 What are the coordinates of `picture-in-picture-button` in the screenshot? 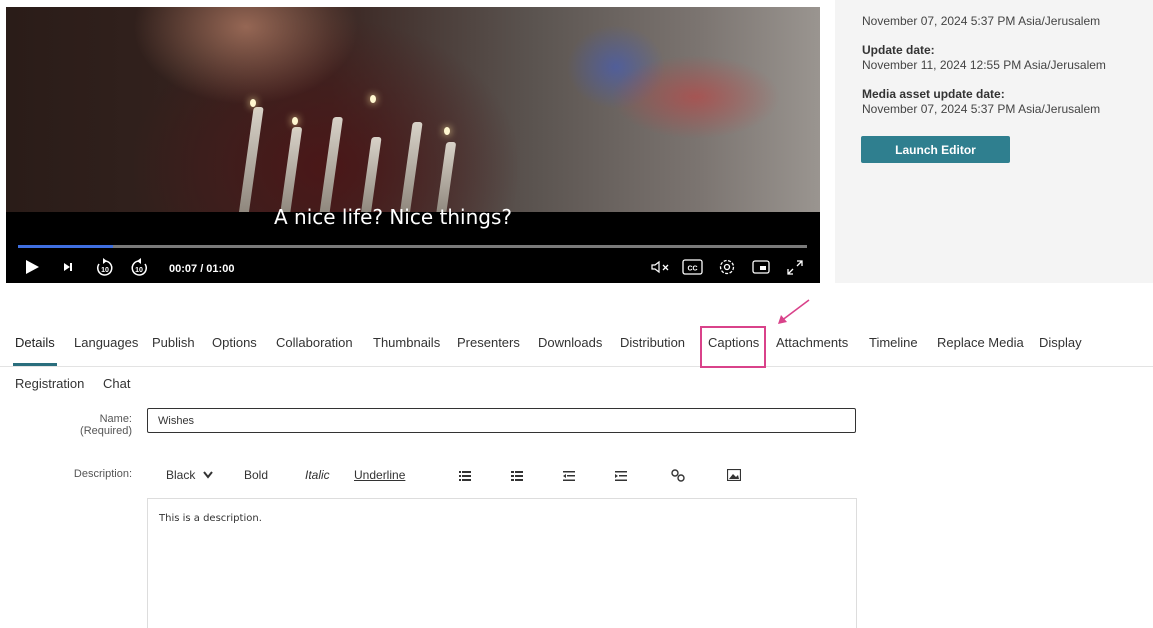 It's located at (762, 267).